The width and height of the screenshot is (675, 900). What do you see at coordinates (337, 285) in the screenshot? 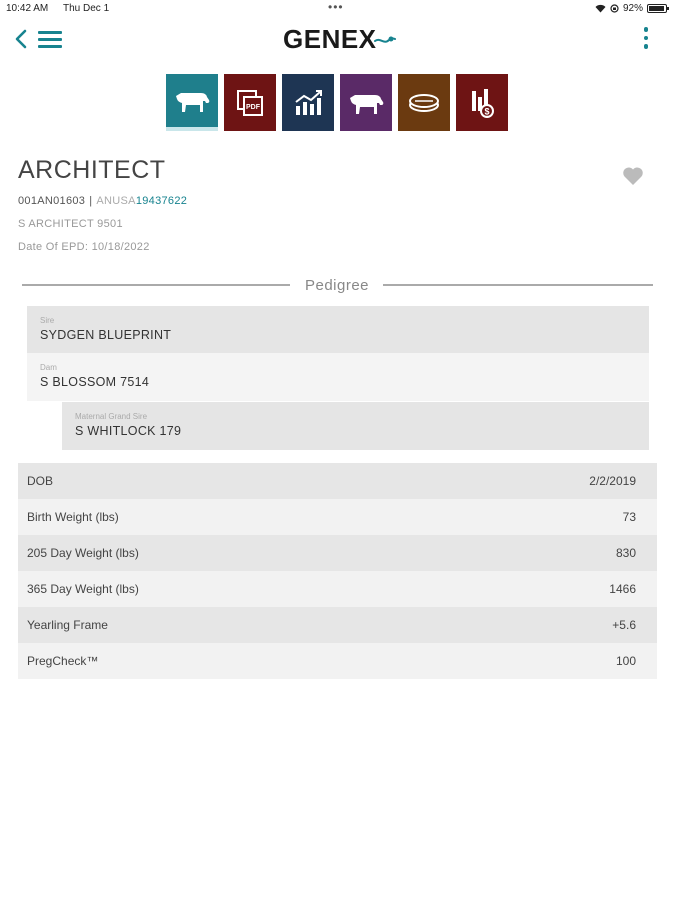
I see `pedigree-title: Pedigree` at bounding box center [337, 285].